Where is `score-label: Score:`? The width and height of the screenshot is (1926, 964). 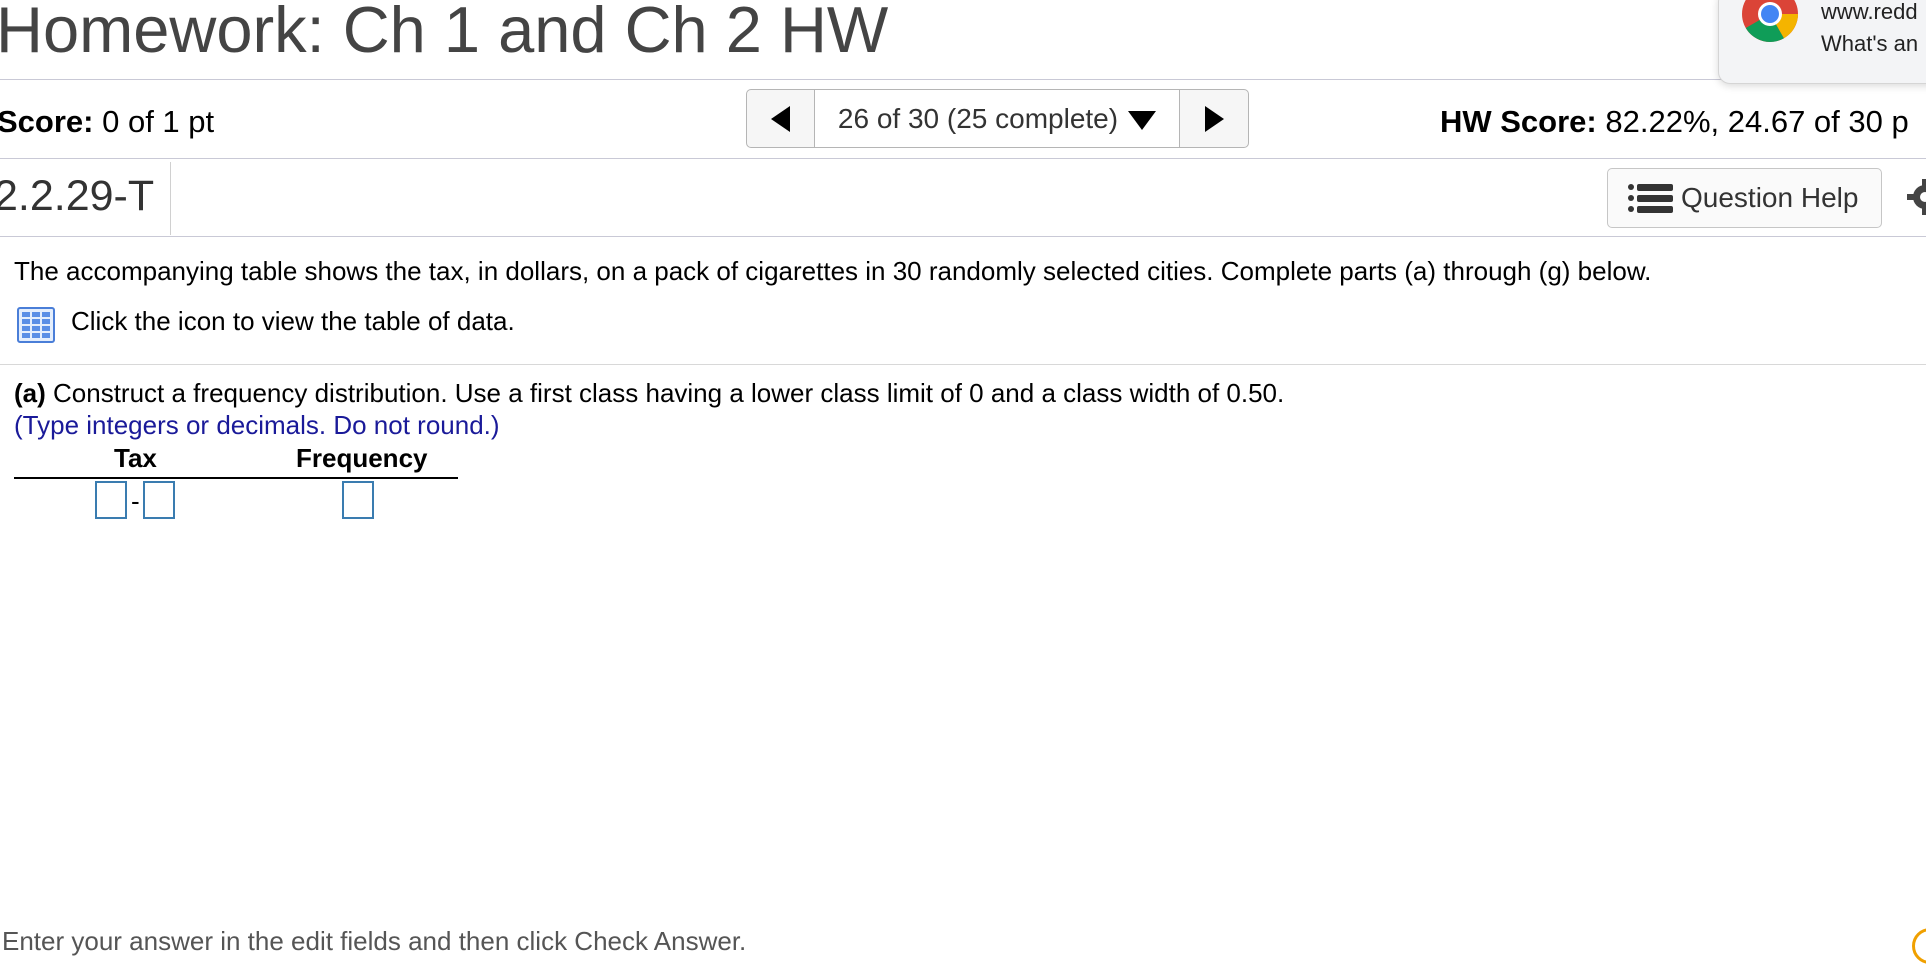
score-label: Score: is located at coordinates (47, 121).